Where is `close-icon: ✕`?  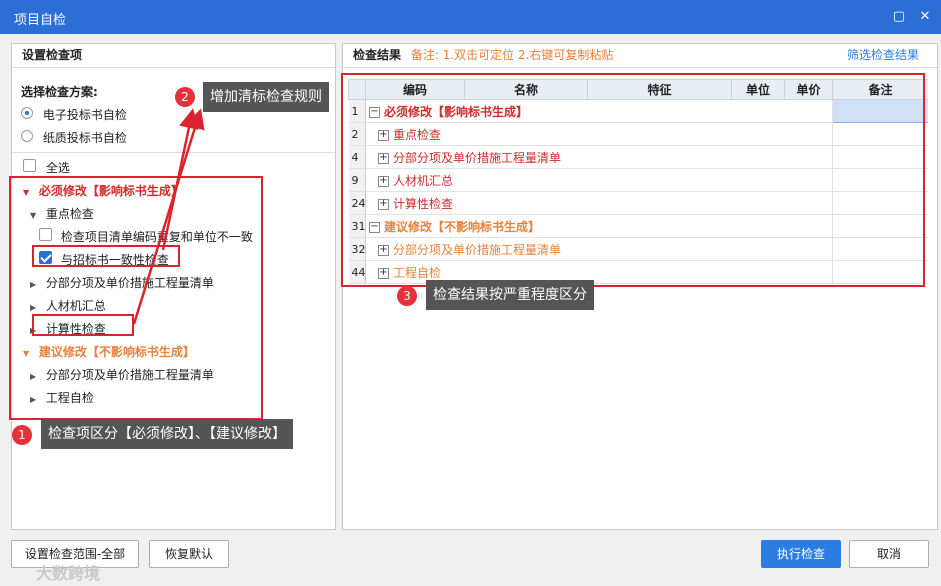 close-icon: ✕ is located at coordinates (925, 17).